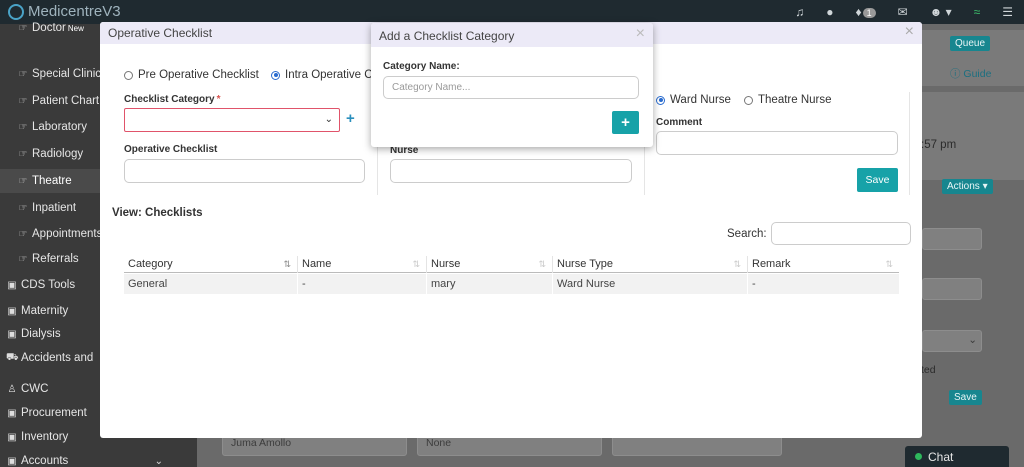 The image size is (1024, 467). What do you see at coordinates (12, 389) in the screenshot?
I see `child-icon: ♙` at bounding box center [12, 389].